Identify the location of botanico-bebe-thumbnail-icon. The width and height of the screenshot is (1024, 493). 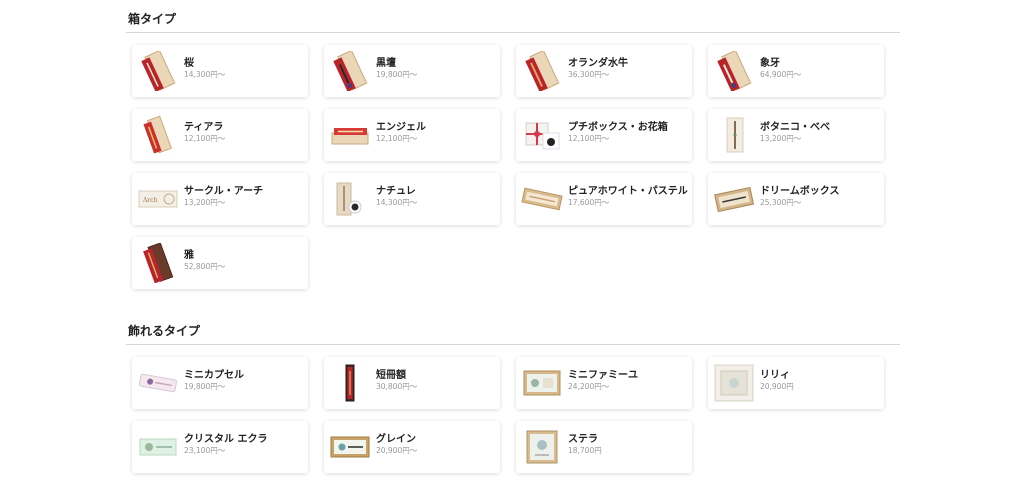
(735, 135).